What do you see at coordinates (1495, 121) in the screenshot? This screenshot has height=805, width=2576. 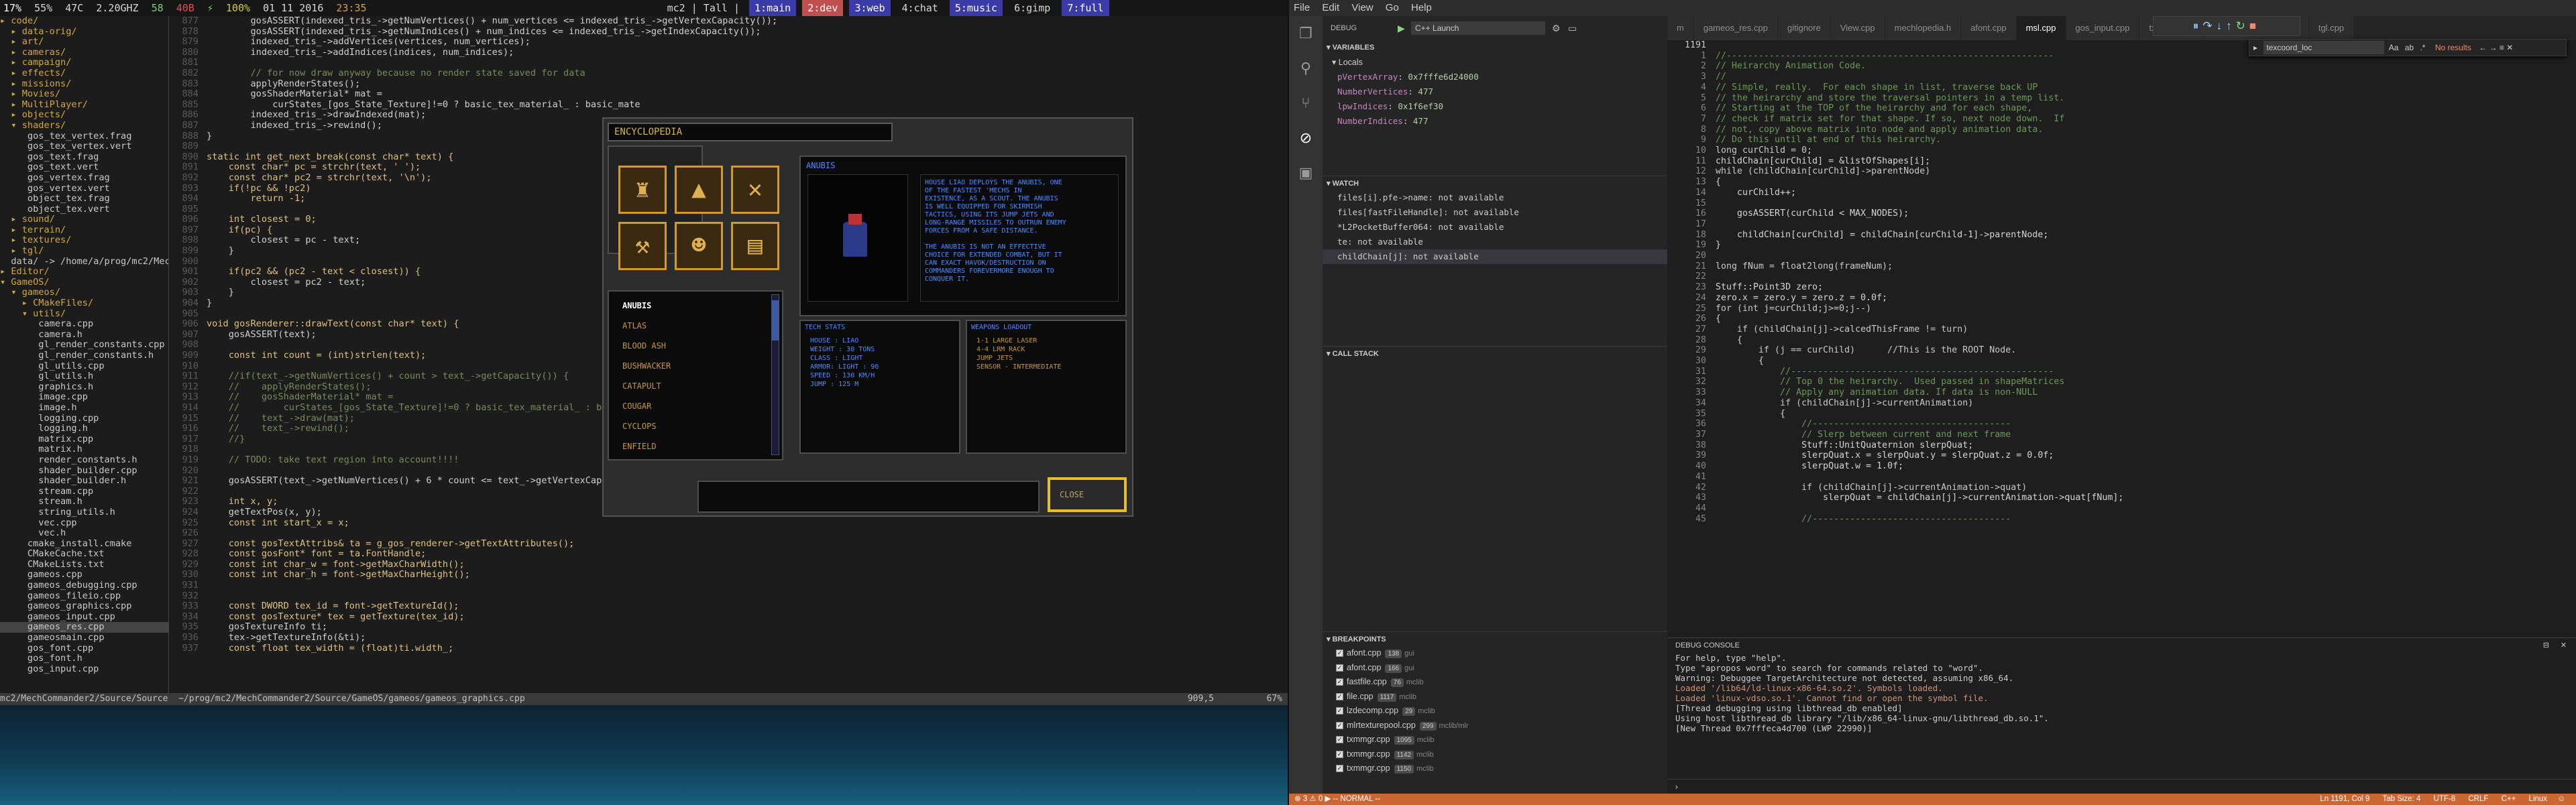 I see `variable-item: NumberIndices: 477` at bounding box center [1495, 121].